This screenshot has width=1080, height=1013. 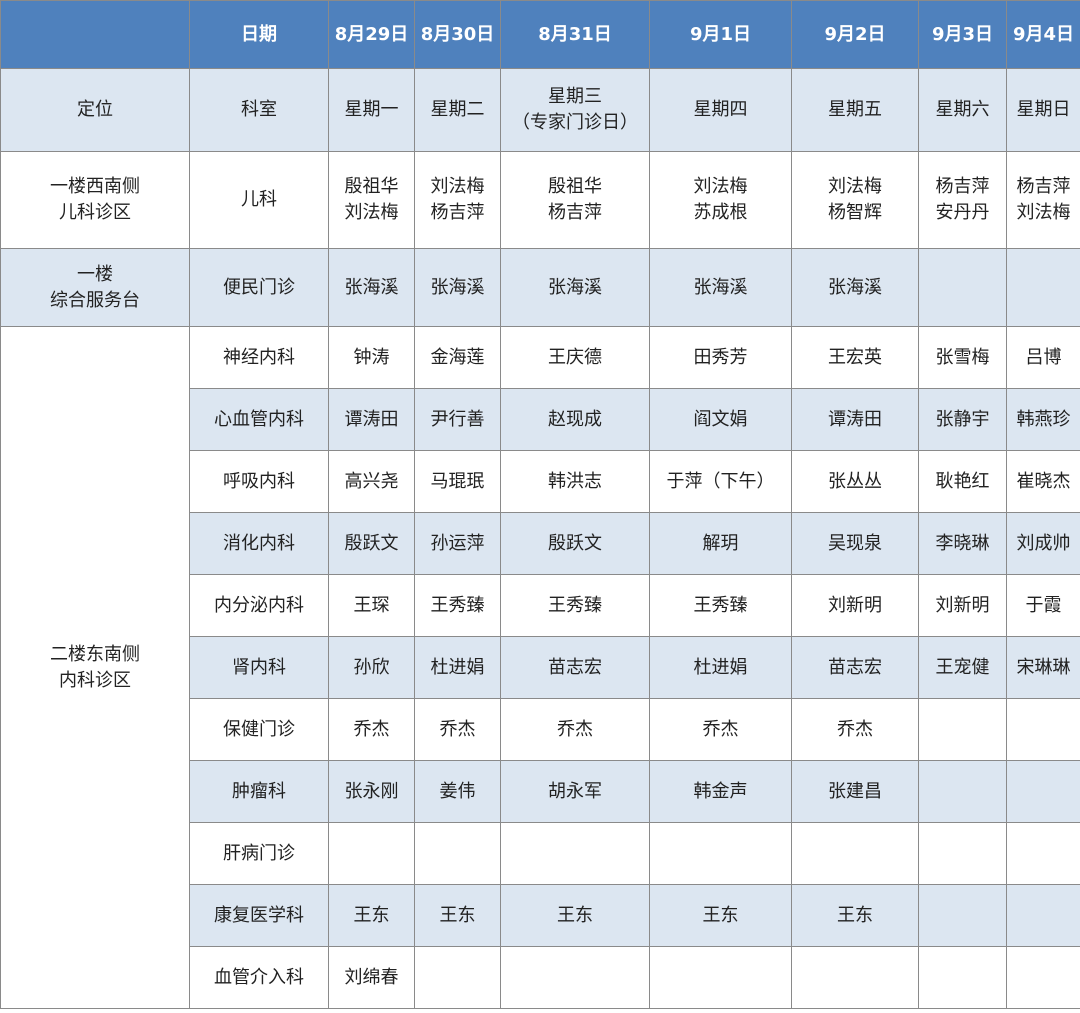 What do you see at coordinates (259, 729) in the screenshot?
I see `dept-cell: 保健门诊` at bounding box center [259, 729].